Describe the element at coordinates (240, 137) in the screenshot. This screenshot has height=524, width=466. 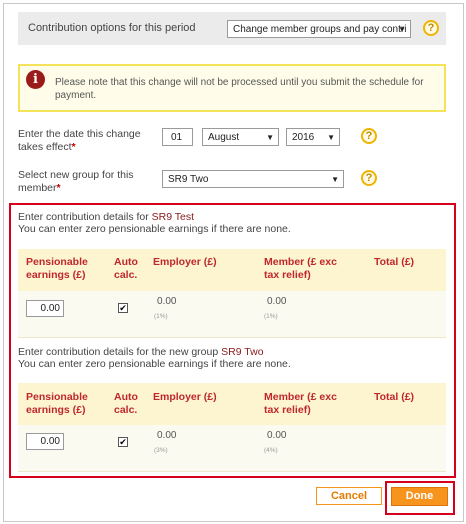
I see `date-month-select: August ▼` at that location.